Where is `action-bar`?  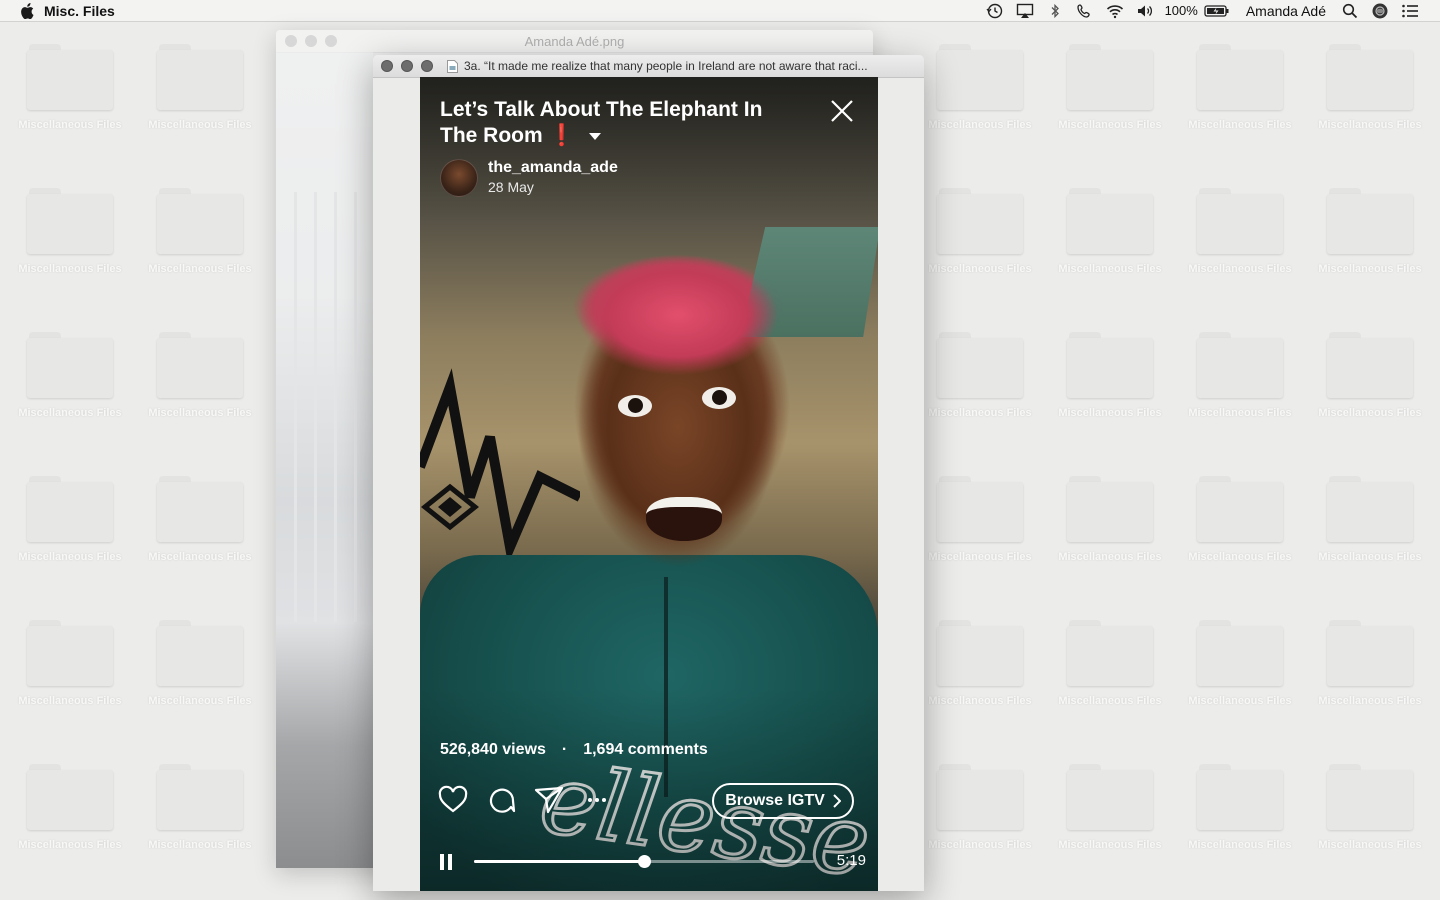 action-bar is located at coordinates (525, 800).